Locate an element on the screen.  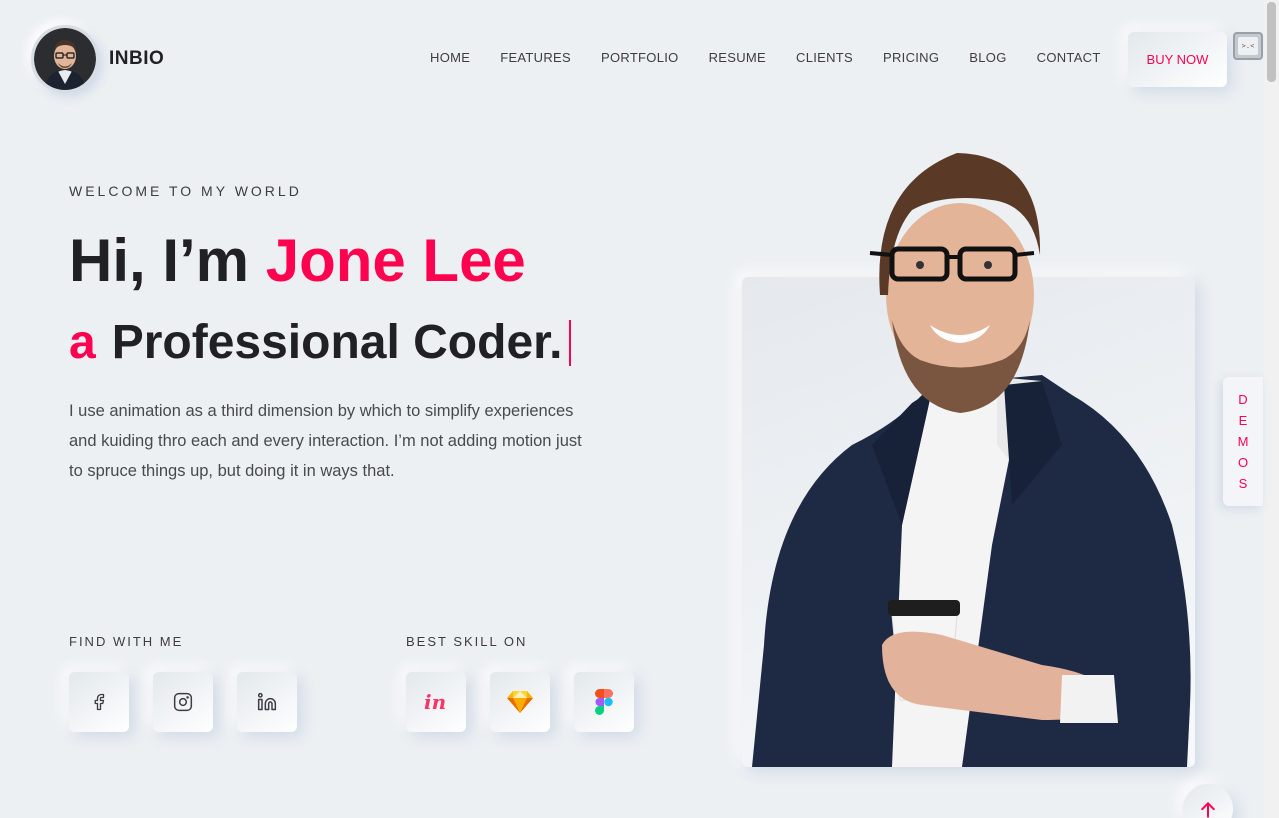
invision-button: in is located at coordinates (436, 702).